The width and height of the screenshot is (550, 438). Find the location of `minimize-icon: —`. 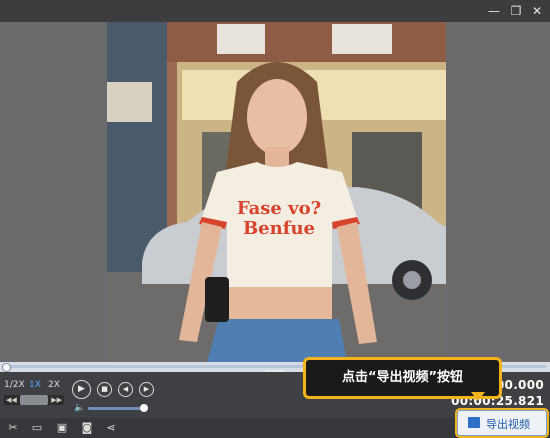

minimize-icon: — is located at coordinates (494, 11).